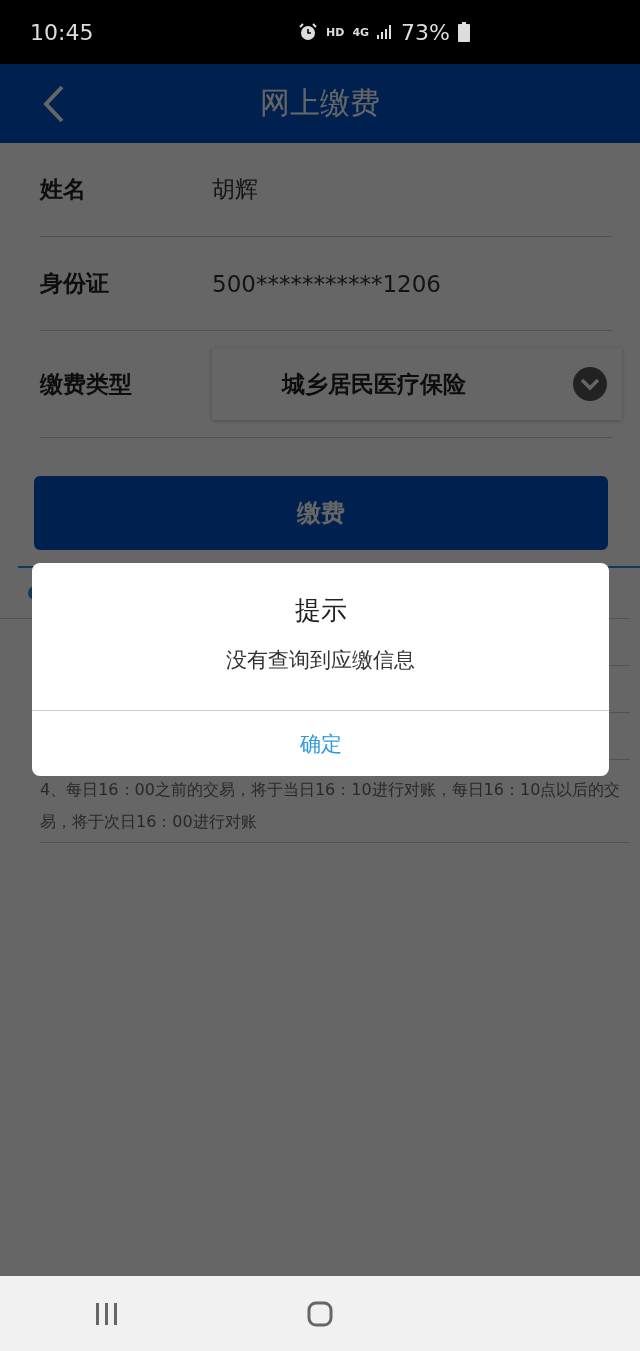 Image resolution: width=640 pixels, height=1351 pixels. Describe the element at coordinates (385, 32) in the screenshot. I see `signal-icon` at that location.